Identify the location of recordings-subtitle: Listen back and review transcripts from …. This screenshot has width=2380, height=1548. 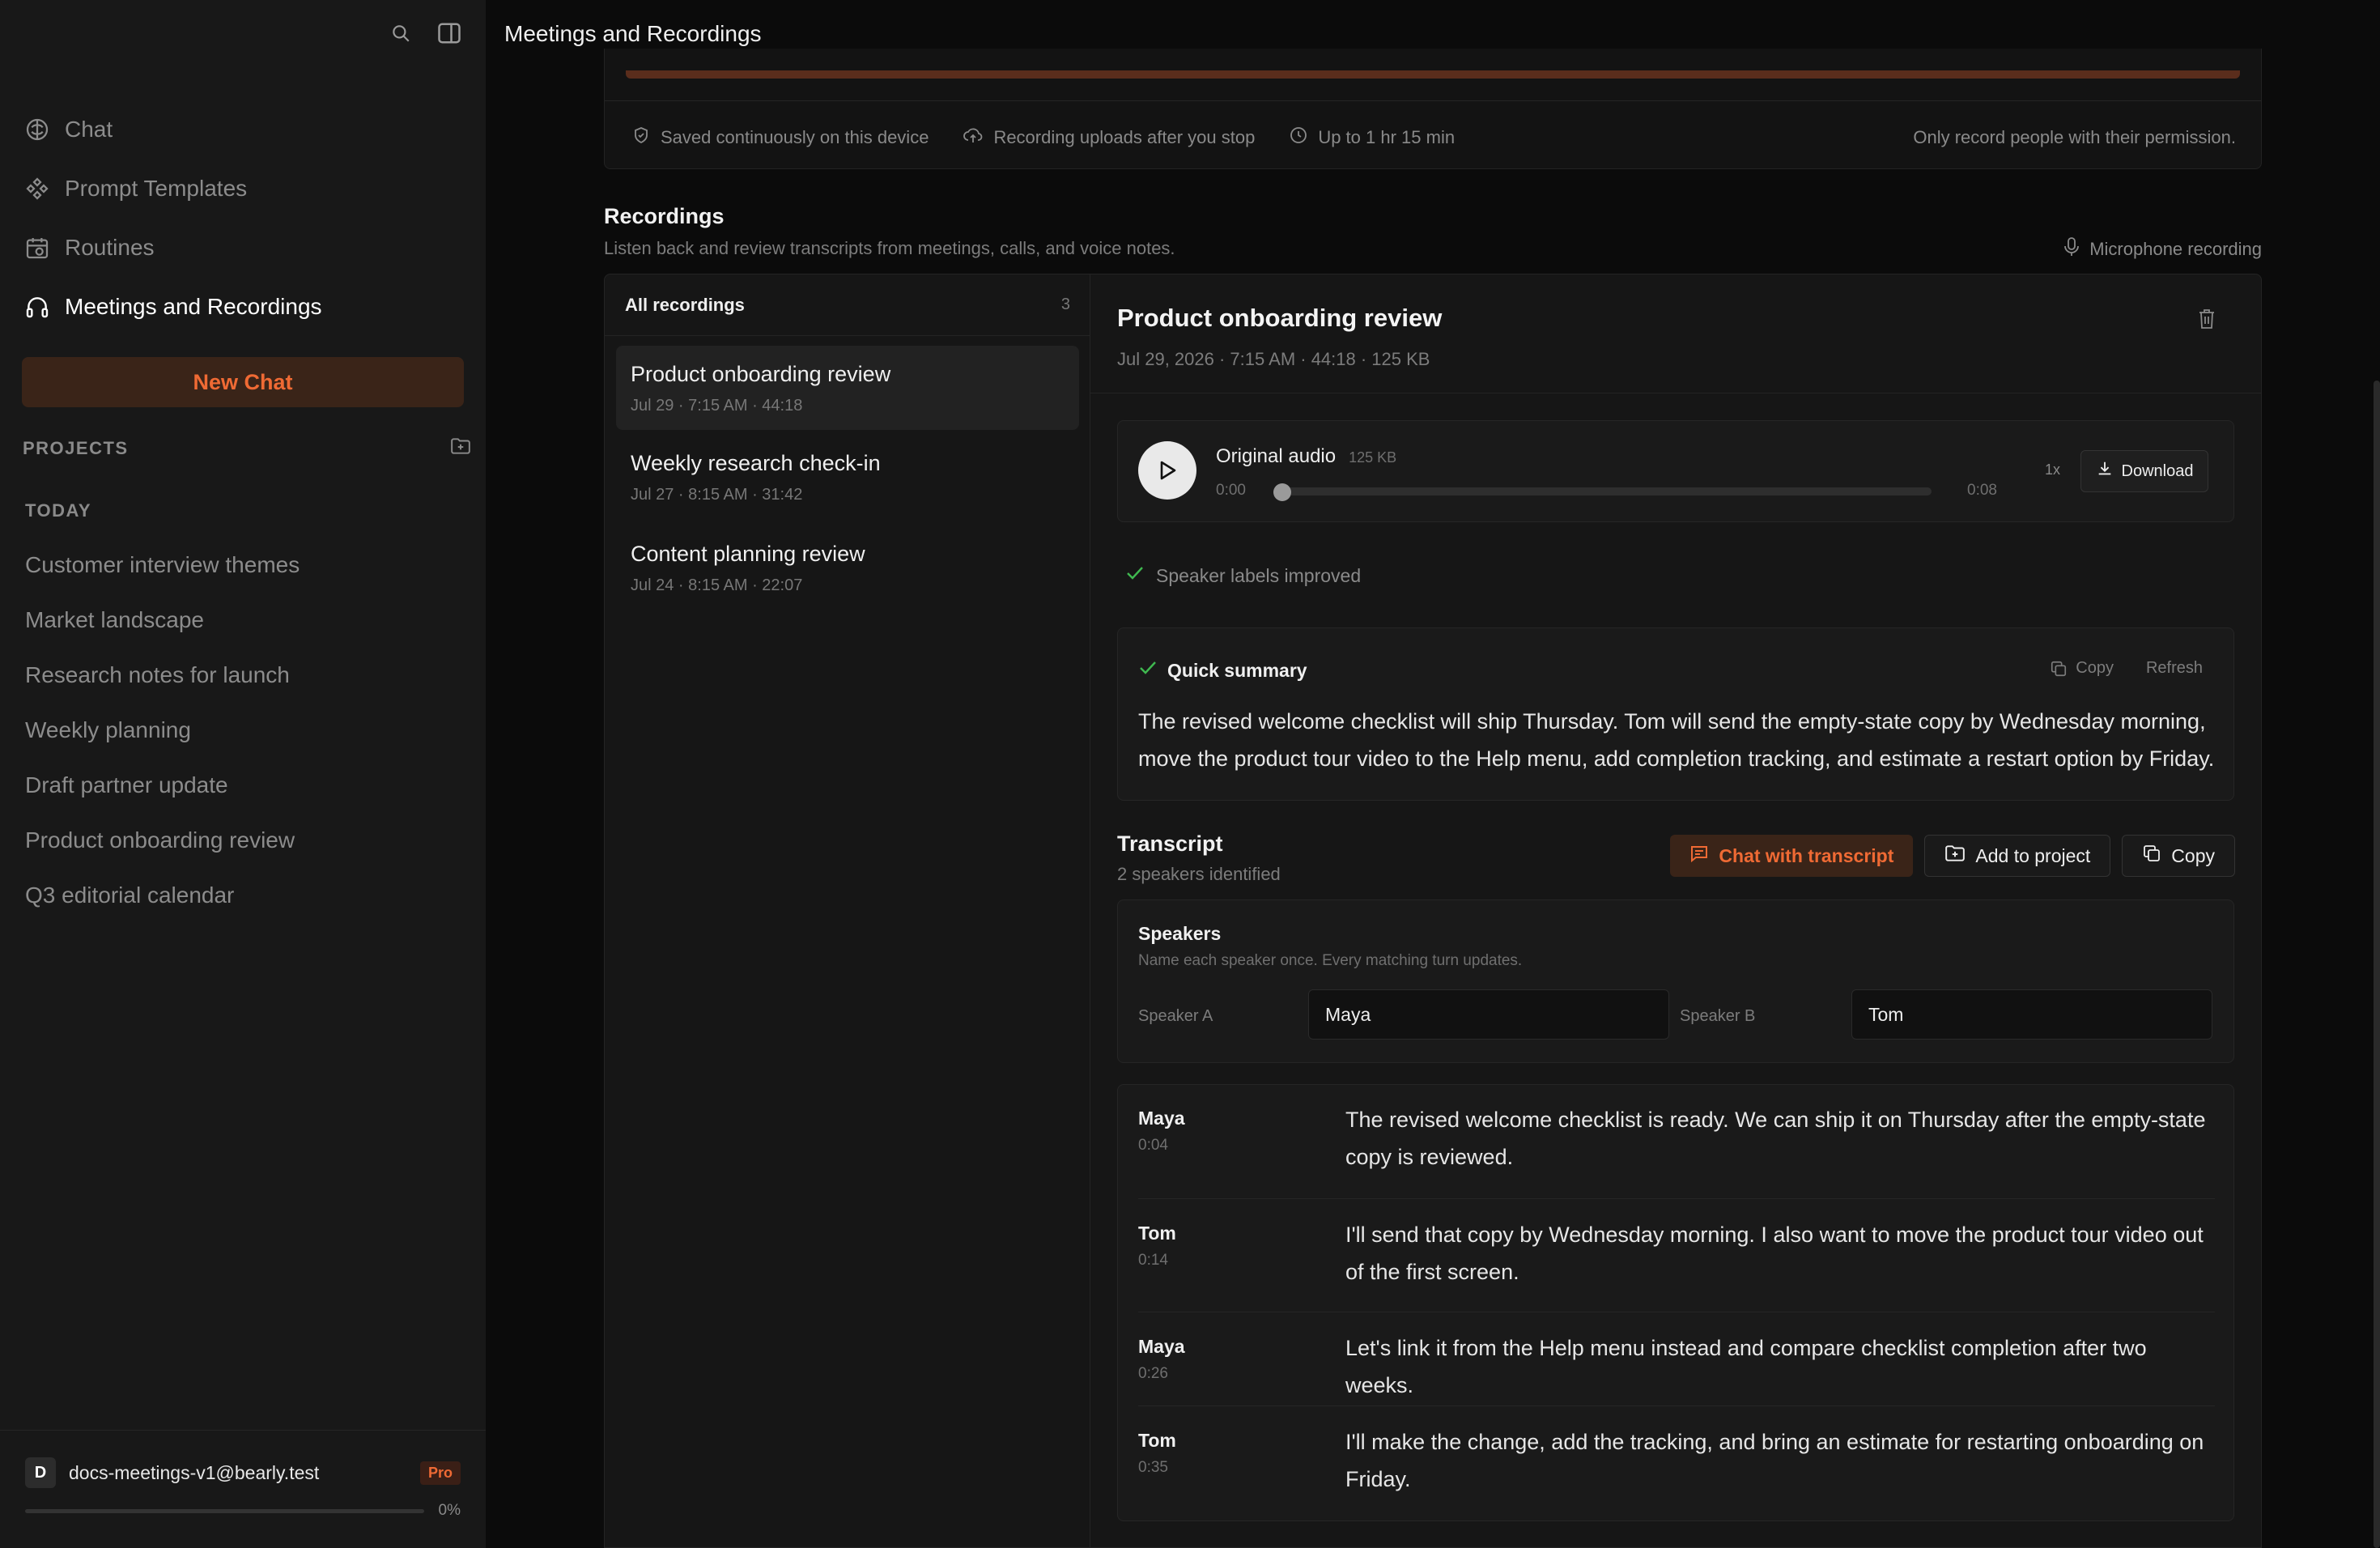
(889, 248).